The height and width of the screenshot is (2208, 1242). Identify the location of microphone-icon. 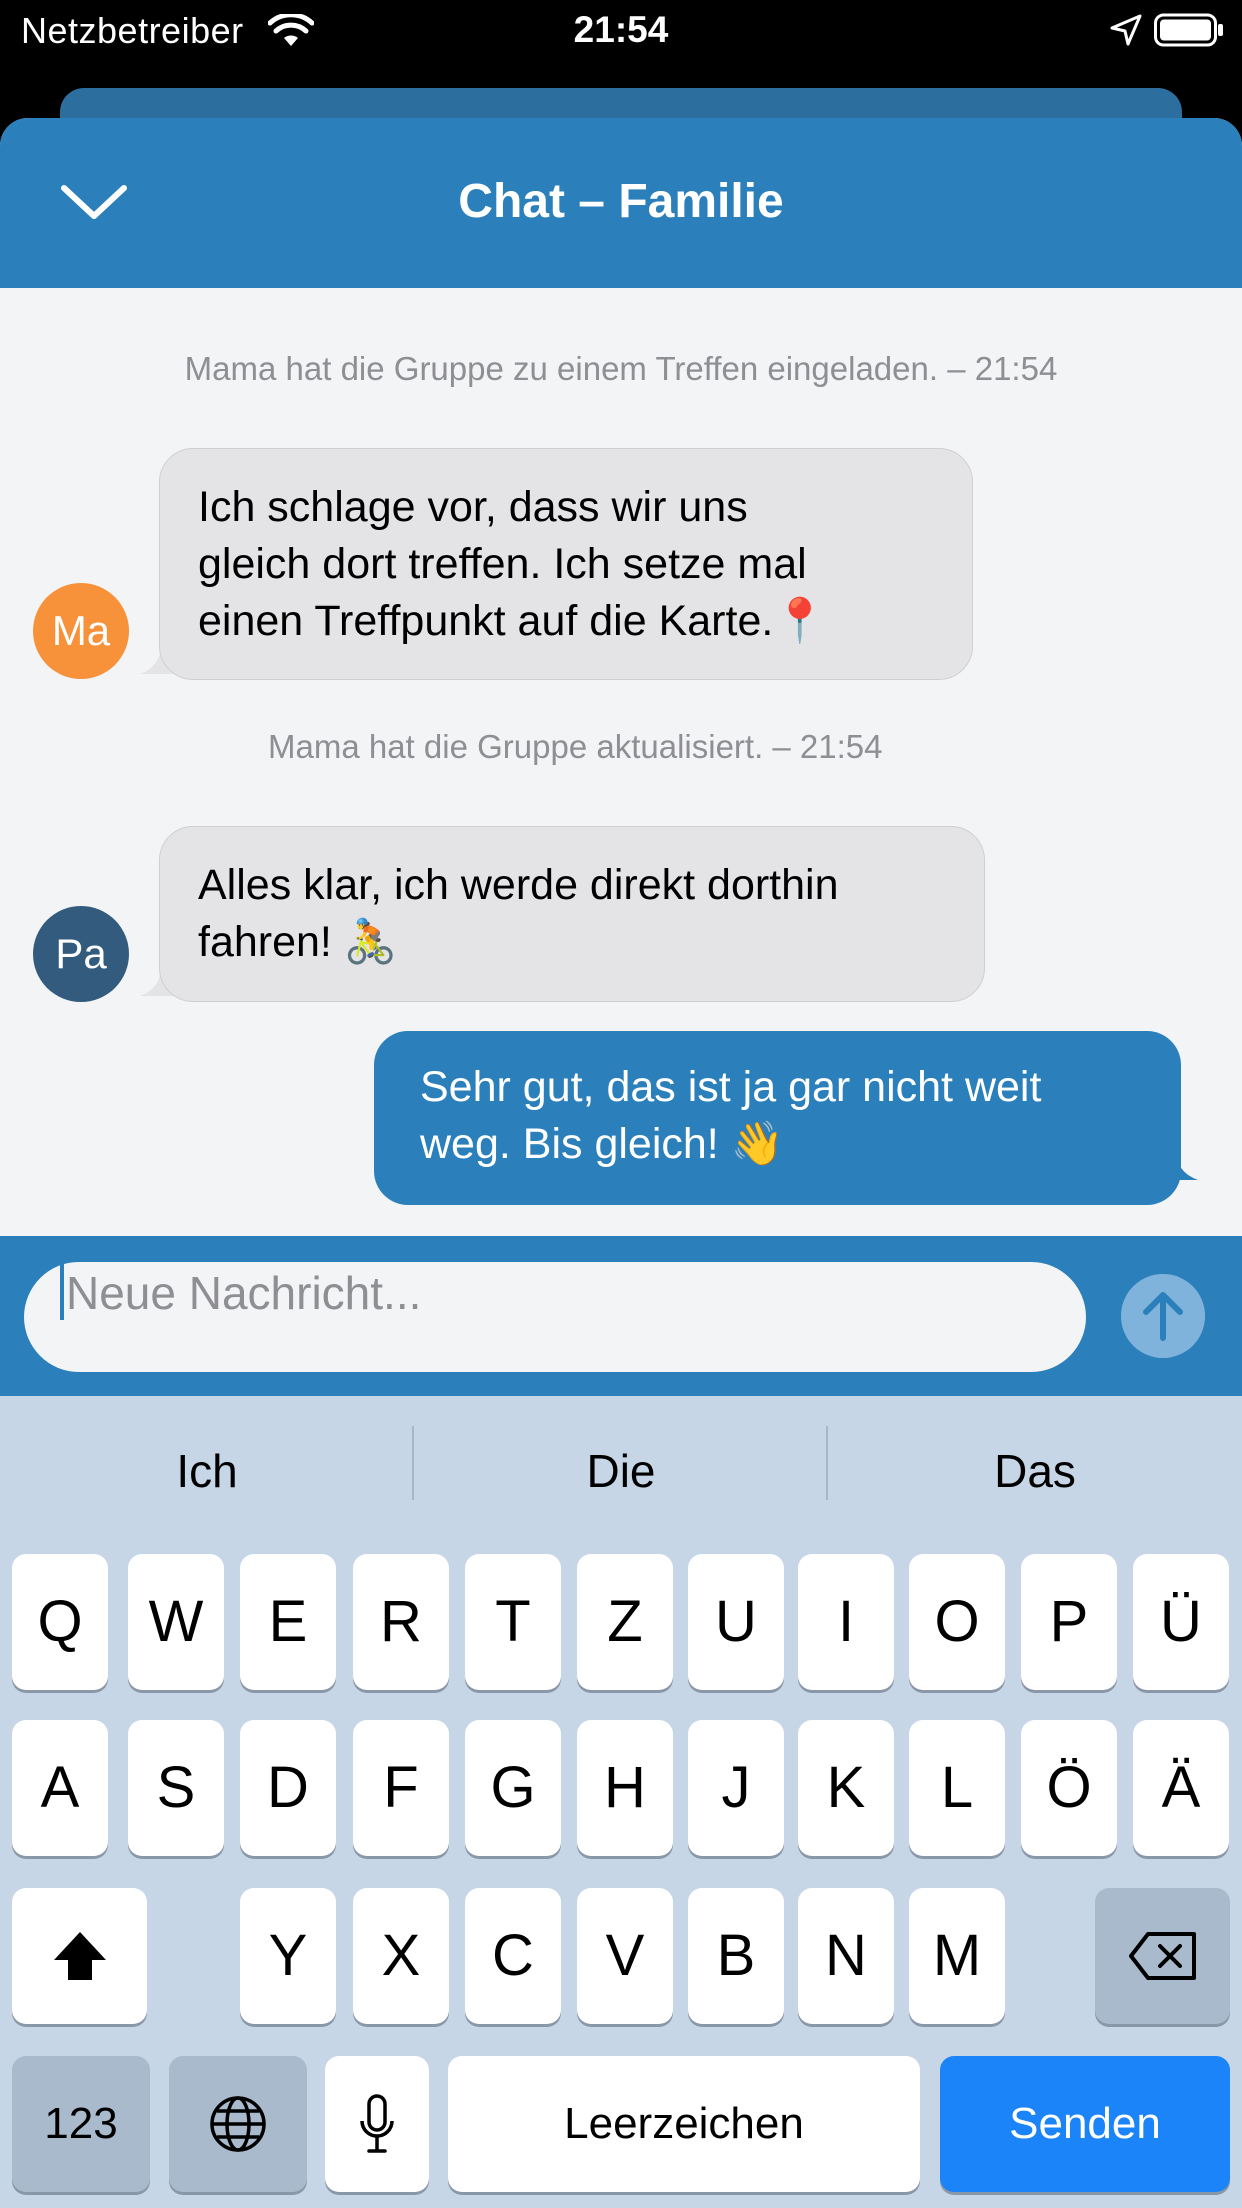
(377, 2123).